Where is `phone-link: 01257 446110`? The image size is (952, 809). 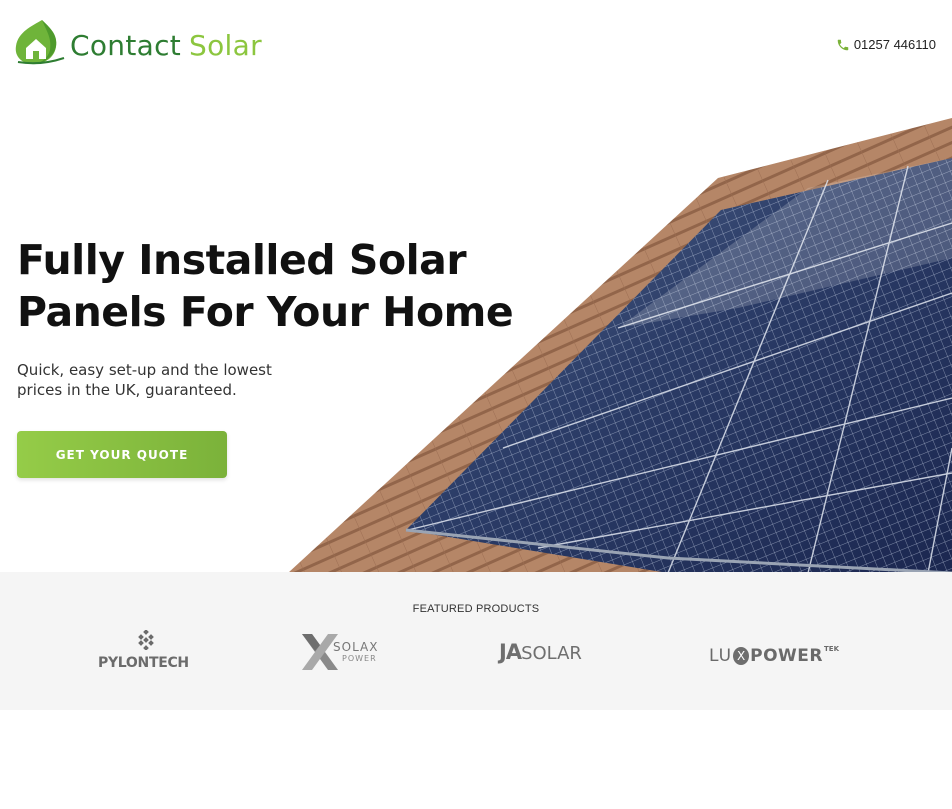 phone-link: 01257 446110 is located at coordinates (886, 44).